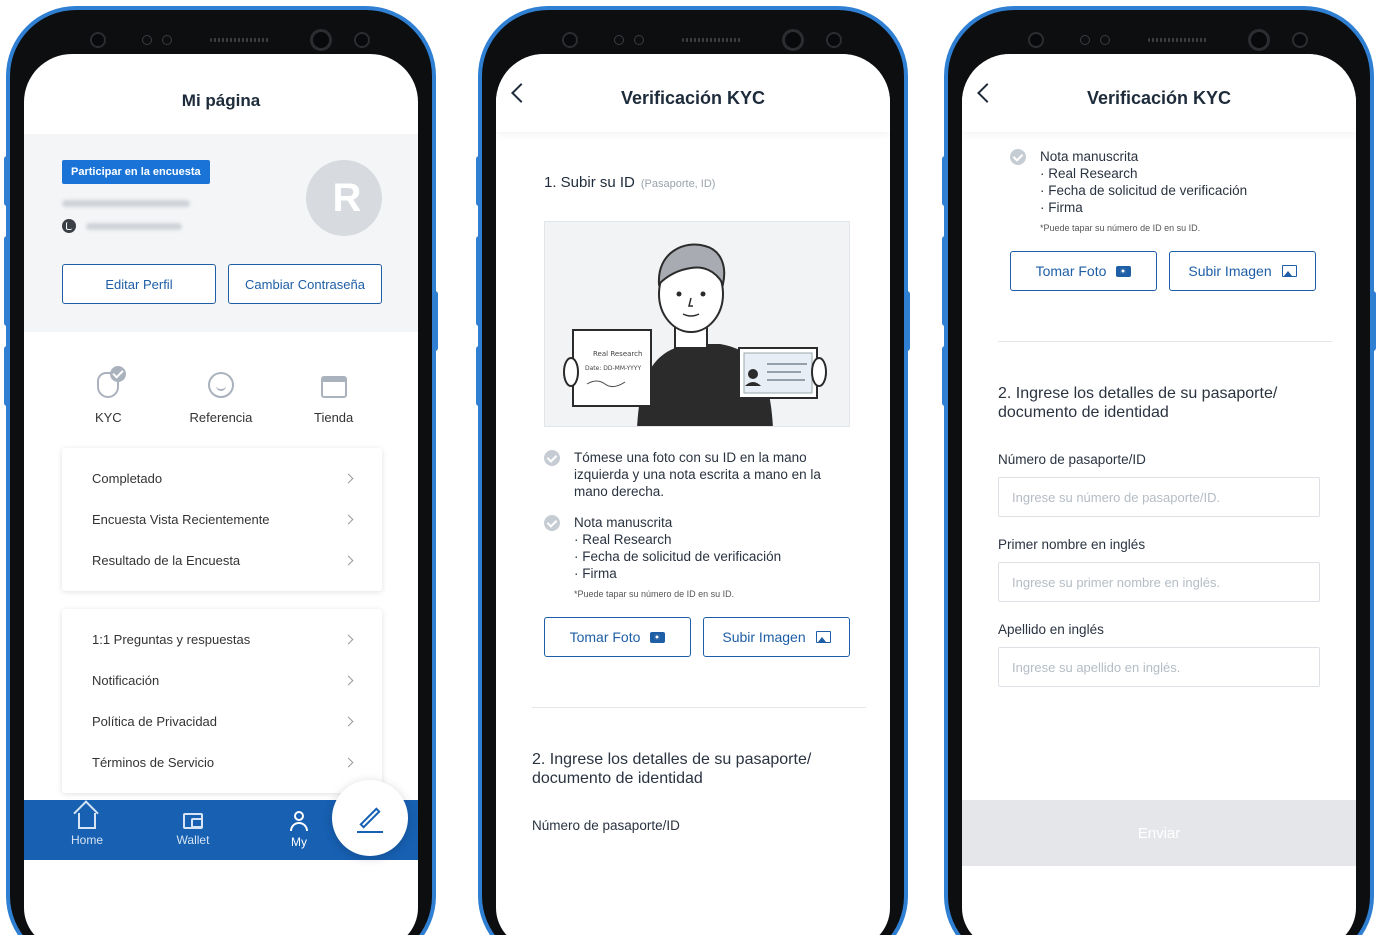  Describe the element at coordinates (126, 680) in the screenshot. I see `menu-item-label: Notificación` at that location.